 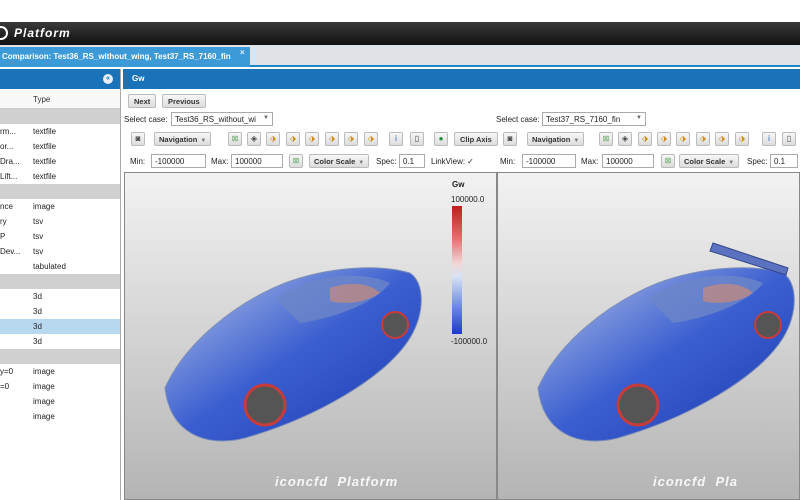 I want to click on clip-icon: ●, so click(x=441, y=139).